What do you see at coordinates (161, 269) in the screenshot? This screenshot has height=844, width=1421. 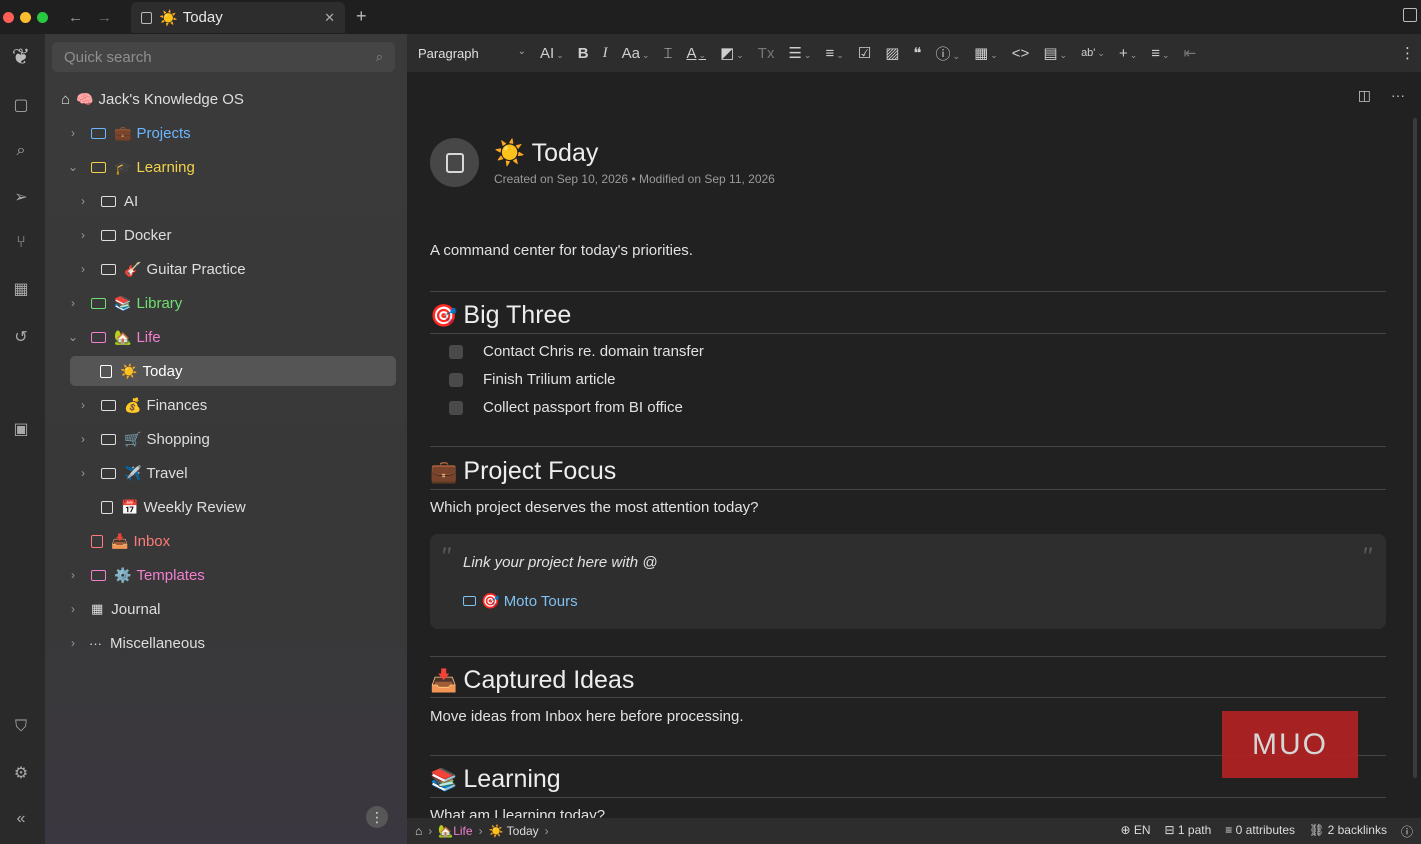 I see `tree-item-guitar-practice: › 🎸 Guitar Practice` at bounding box center [161, 269].